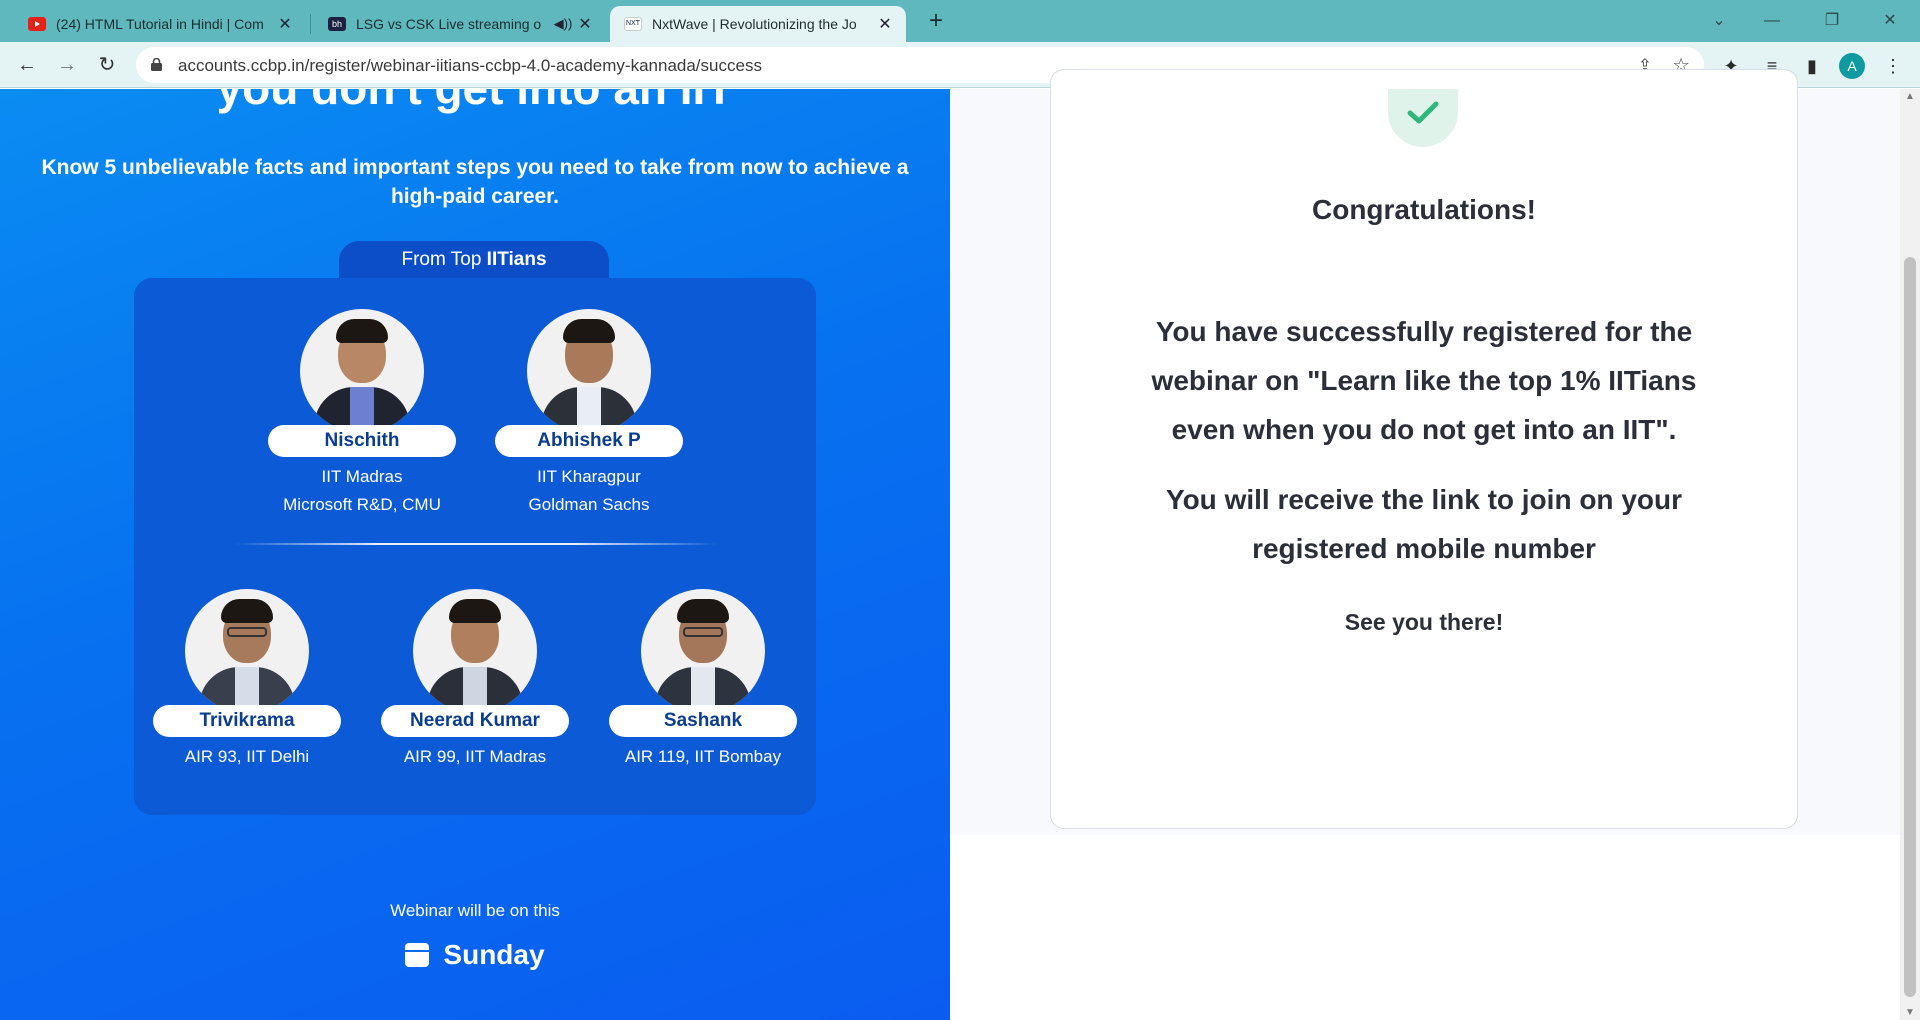 The width and height of the screenshot is (1920, 1020). I want to click on mentor-rank: AIR 99, IIT Madras, so click(475, 756).